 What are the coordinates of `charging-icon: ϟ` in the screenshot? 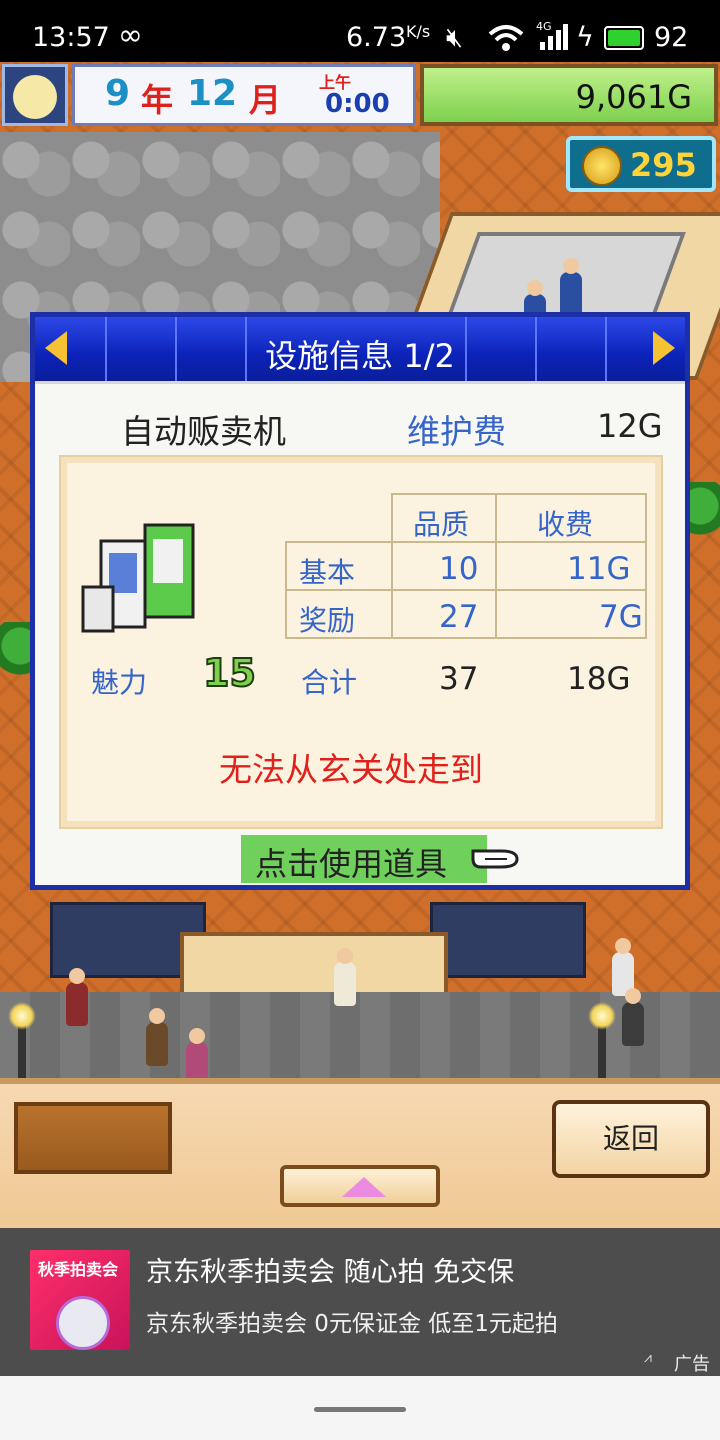 It's located at (585, 37).